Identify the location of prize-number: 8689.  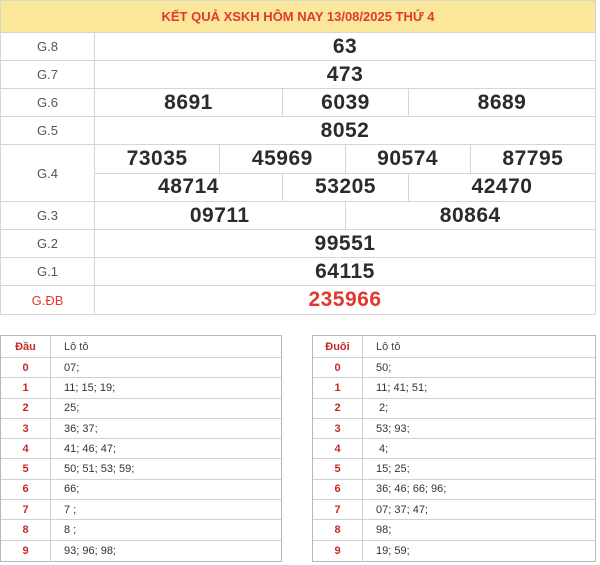
(501, 102).